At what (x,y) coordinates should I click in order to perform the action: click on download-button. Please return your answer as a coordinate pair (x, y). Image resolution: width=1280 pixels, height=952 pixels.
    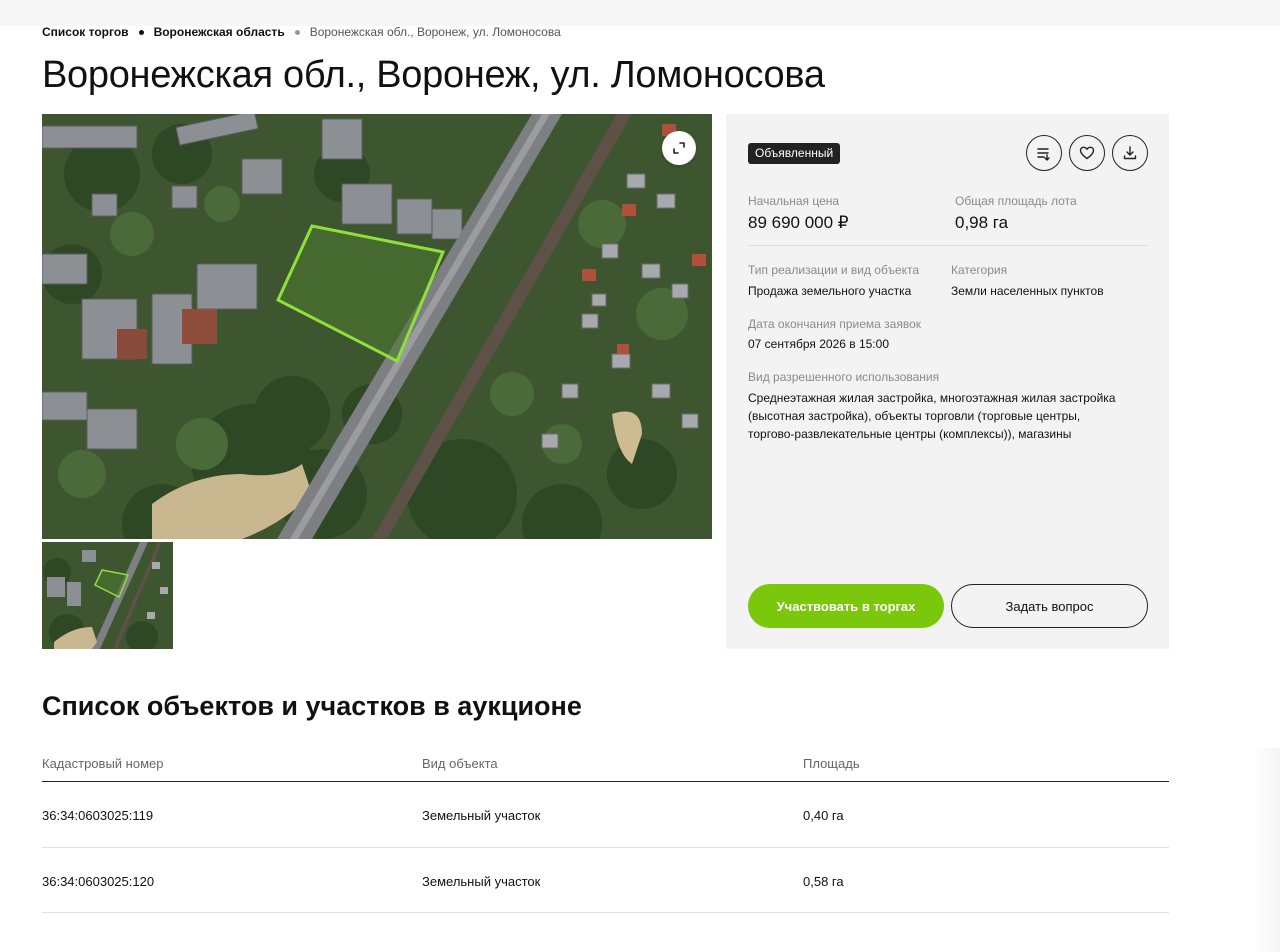
    Looking at the image, I should click on (1130, 153).